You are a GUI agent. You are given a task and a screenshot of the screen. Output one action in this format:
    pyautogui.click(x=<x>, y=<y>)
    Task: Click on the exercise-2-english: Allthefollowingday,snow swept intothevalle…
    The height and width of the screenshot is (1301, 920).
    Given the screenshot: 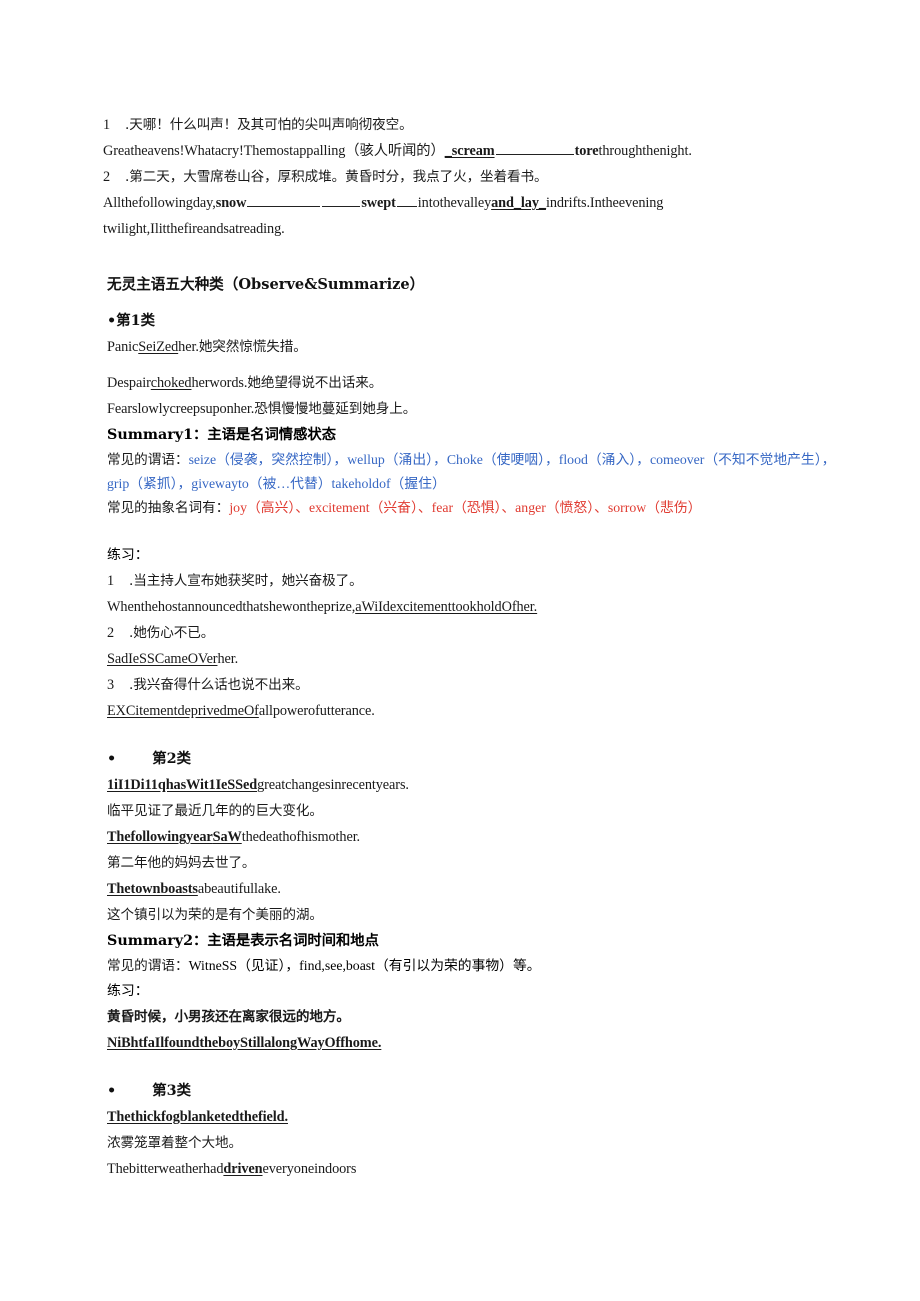 What is the action you would take?
    pyautogui.click(x=479, y=203)
    